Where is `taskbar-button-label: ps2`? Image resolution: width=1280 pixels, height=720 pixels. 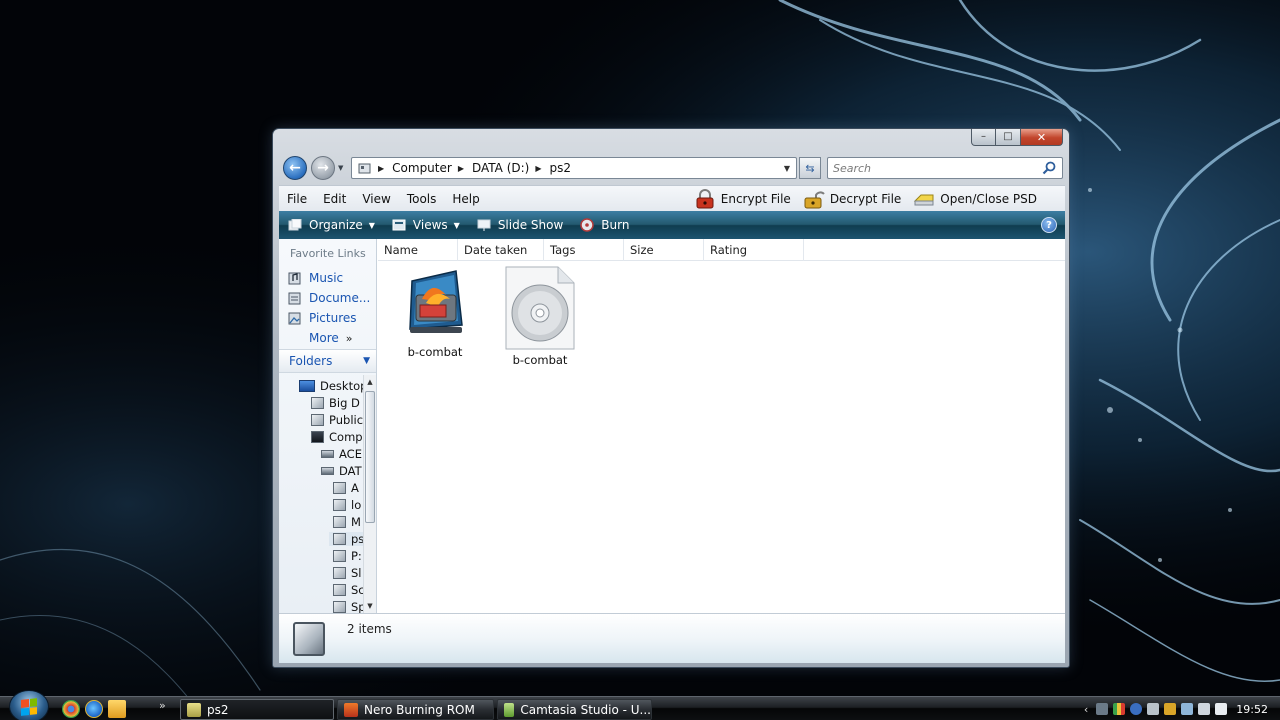
taskbar-button-label: ps2 is located at coordinates (218, 709).